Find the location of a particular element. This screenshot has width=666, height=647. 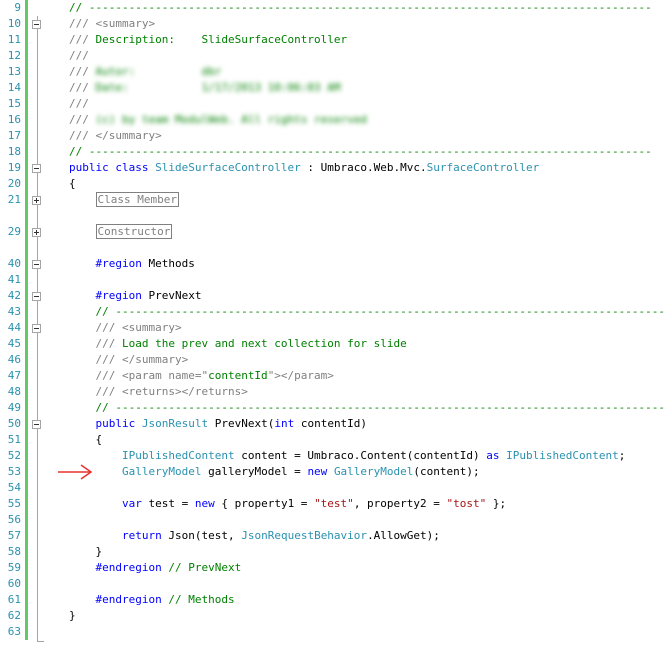

line-number: 16 is located at coordinates (14, 119).